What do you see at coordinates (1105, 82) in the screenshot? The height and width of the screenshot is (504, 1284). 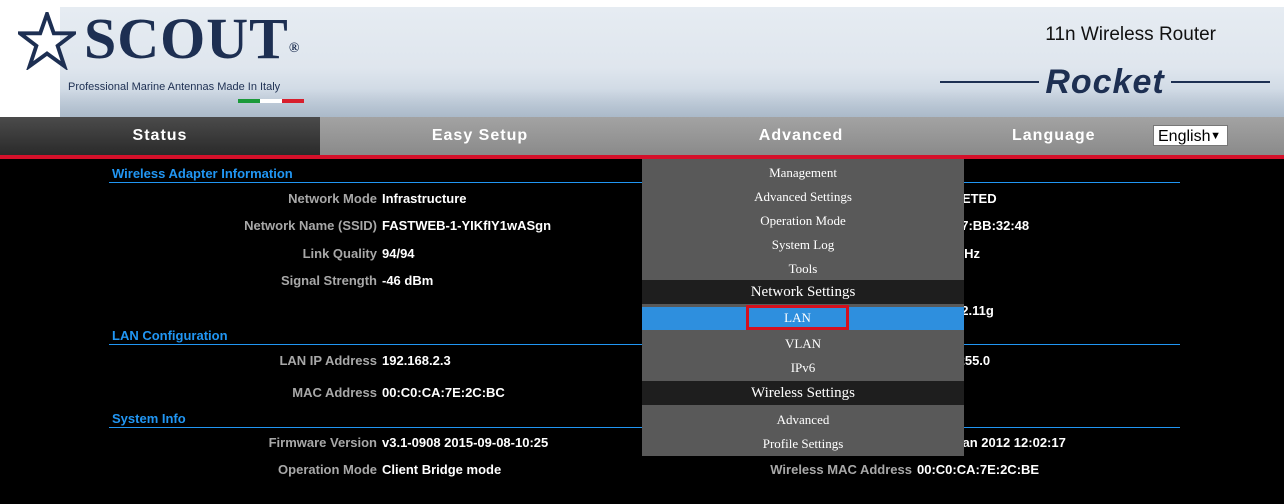 I see `product-name-logo: Rocket` at bounding box center [1105, 82].